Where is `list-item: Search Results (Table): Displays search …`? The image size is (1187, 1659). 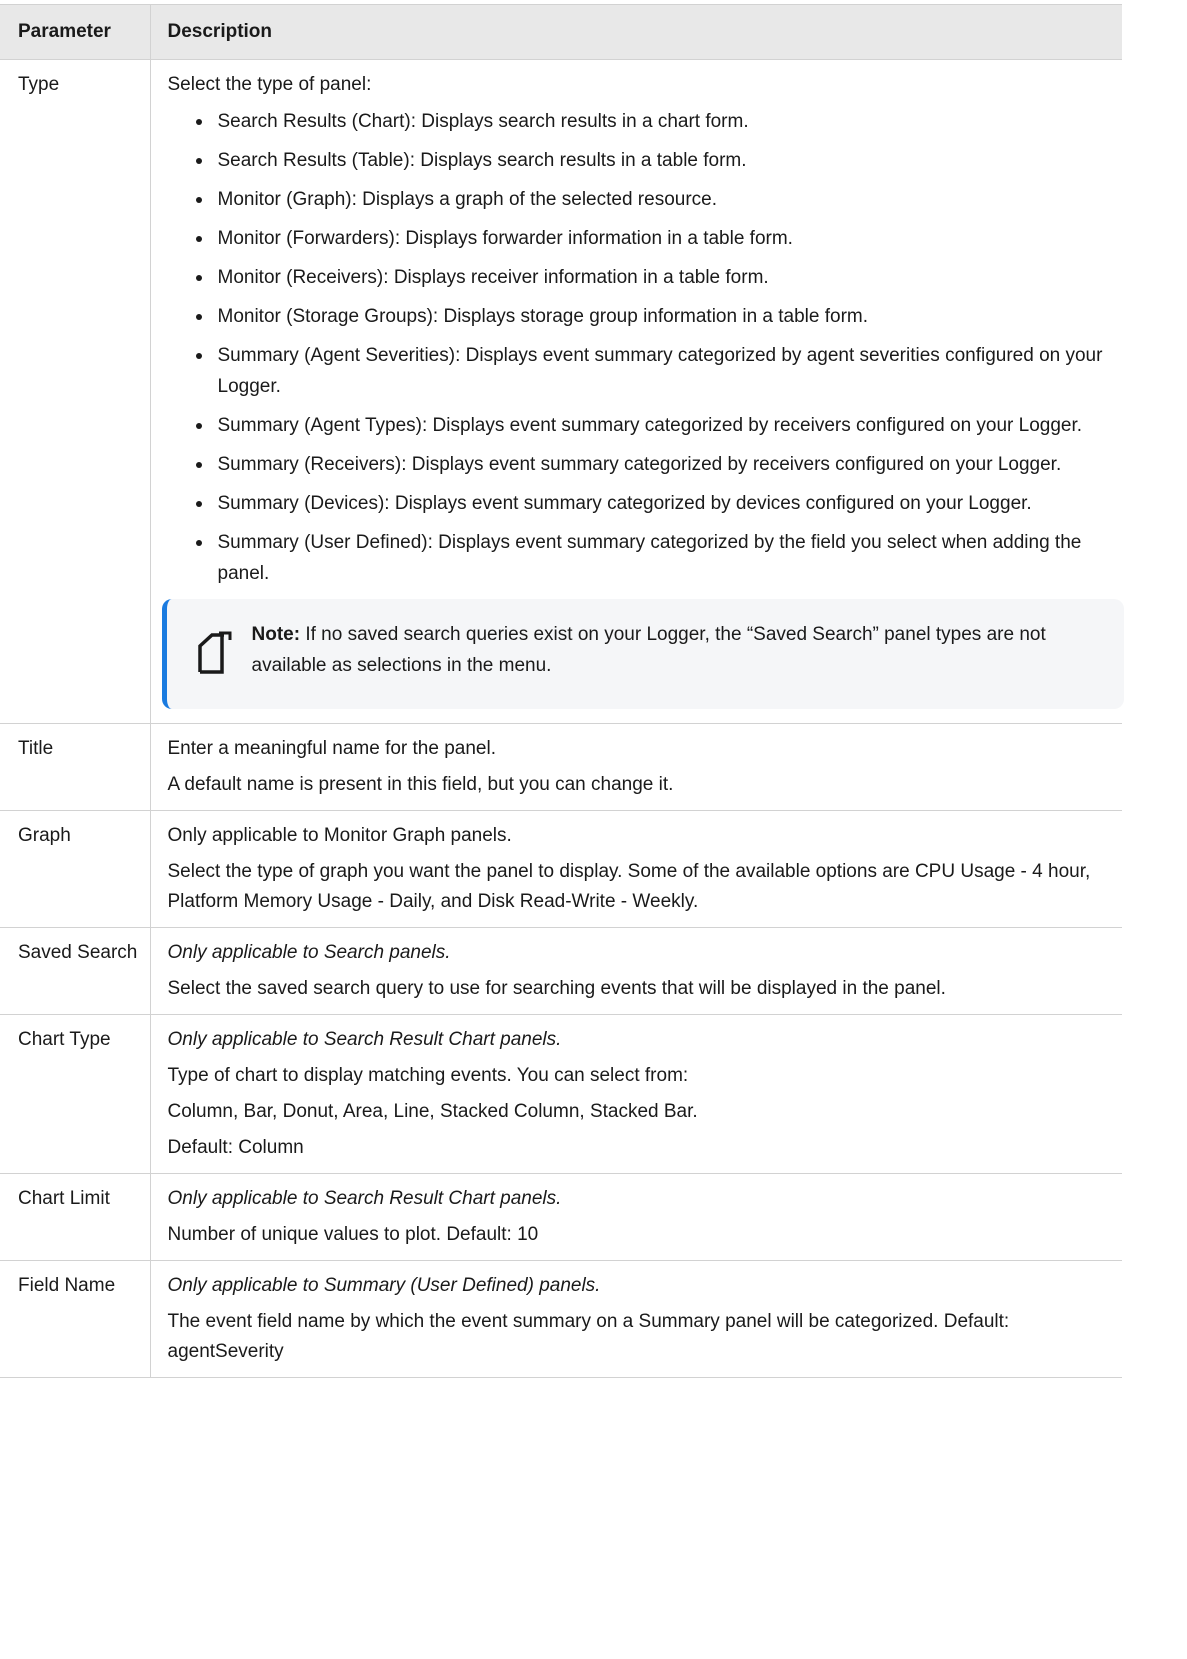 list-item: Search Results (Table): Displays search … is located at coordinates (655, 160).